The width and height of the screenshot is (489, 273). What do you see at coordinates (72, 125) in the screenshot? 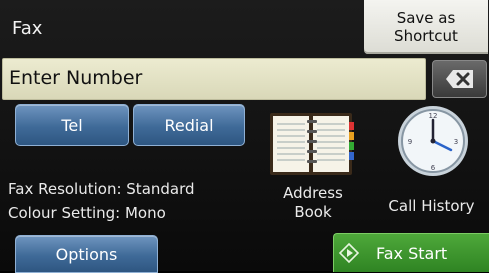
I see `tel-button: Tel` at bounding box center [72, 125].